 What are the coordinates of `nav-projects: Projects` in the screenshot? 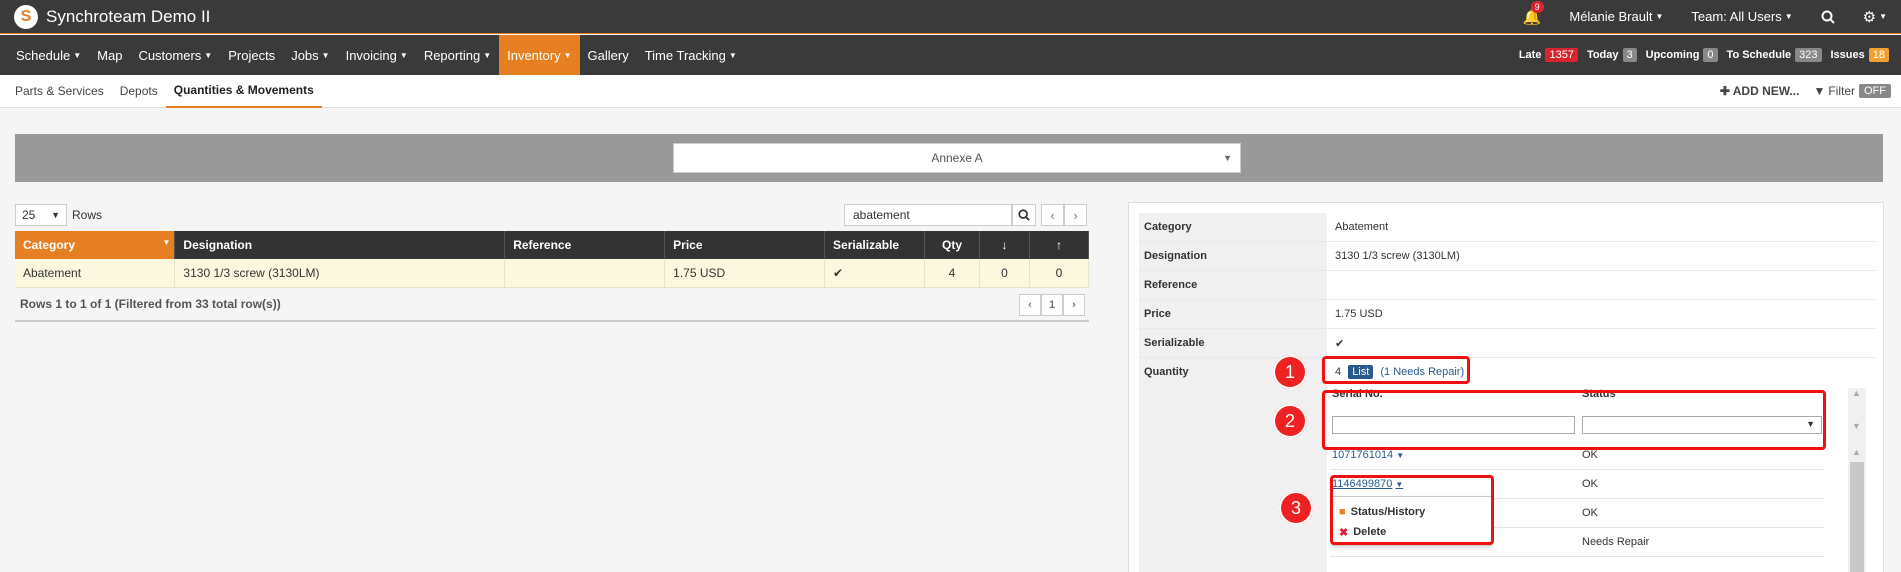 It's located at (251, 55).